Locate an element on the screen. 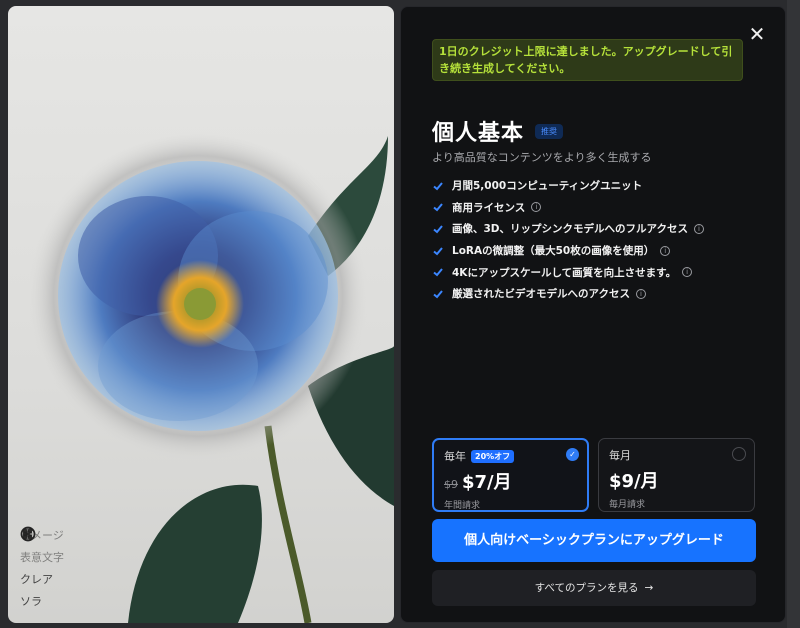 Image resolution: width=800 pixels, height=628 pixels. discount-badge: 20%オフ is located at coordinates (493, 456).